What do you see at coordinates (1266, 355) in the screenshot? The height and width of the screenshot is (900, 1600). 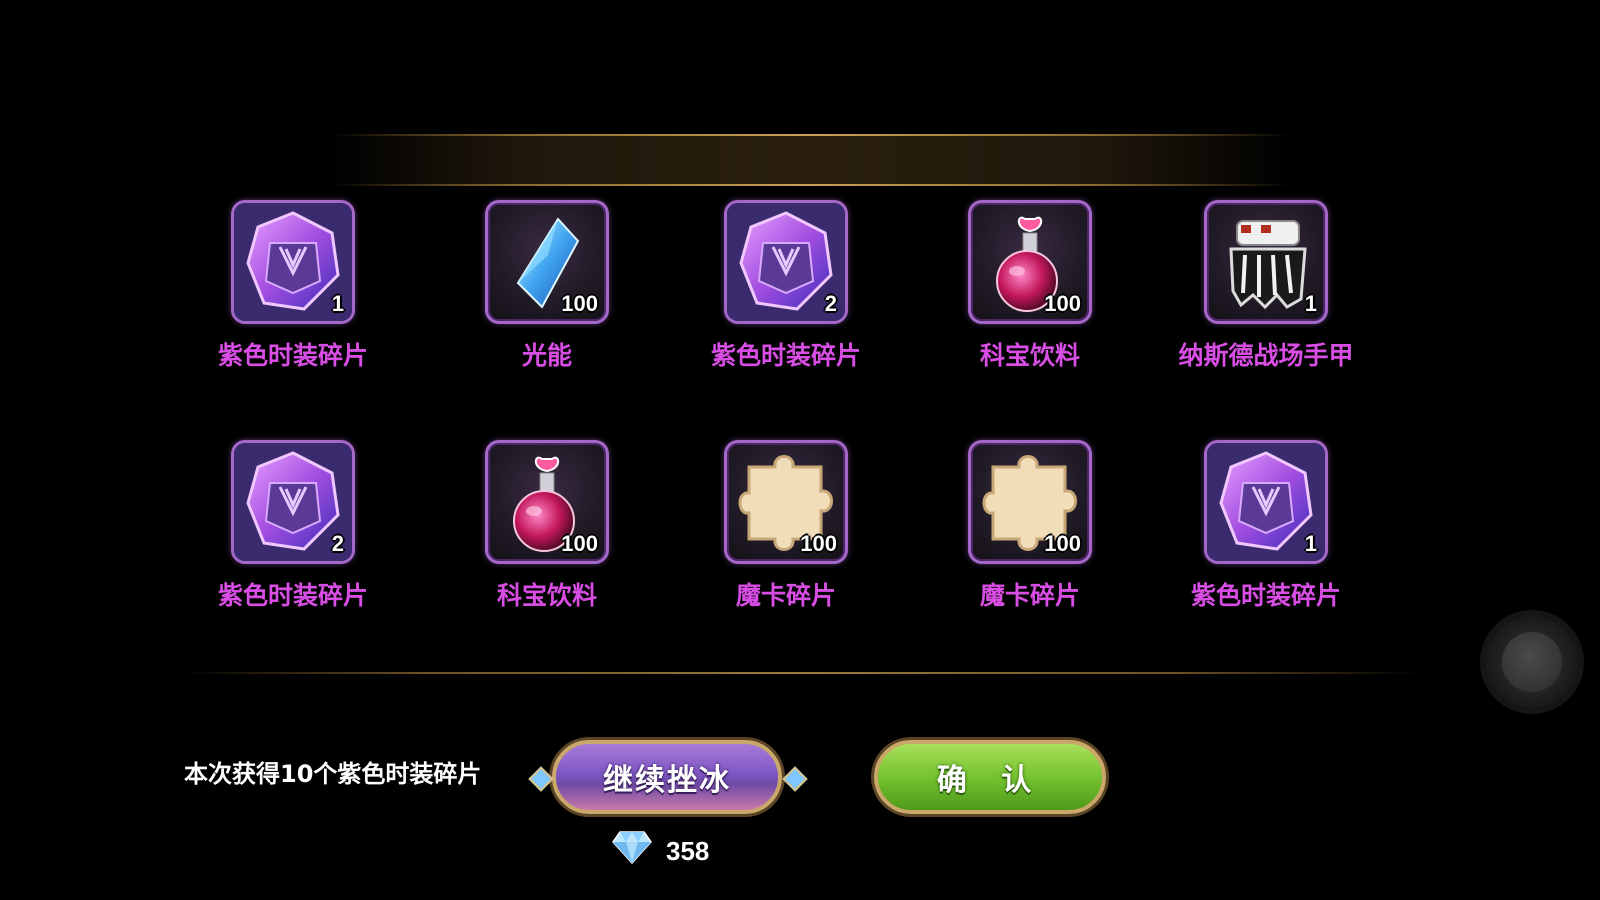 I see `reward-name: 纳斯德战场手甲` at bounding box center [1266, 355].